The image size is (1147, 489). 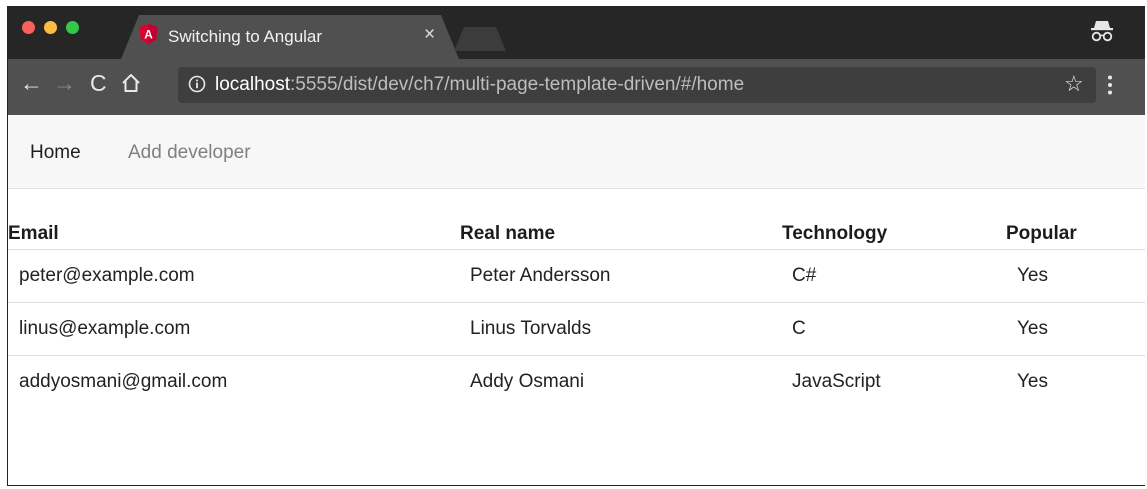 I want to click on tab-close-icon: ×, so click(x=429, y=35).